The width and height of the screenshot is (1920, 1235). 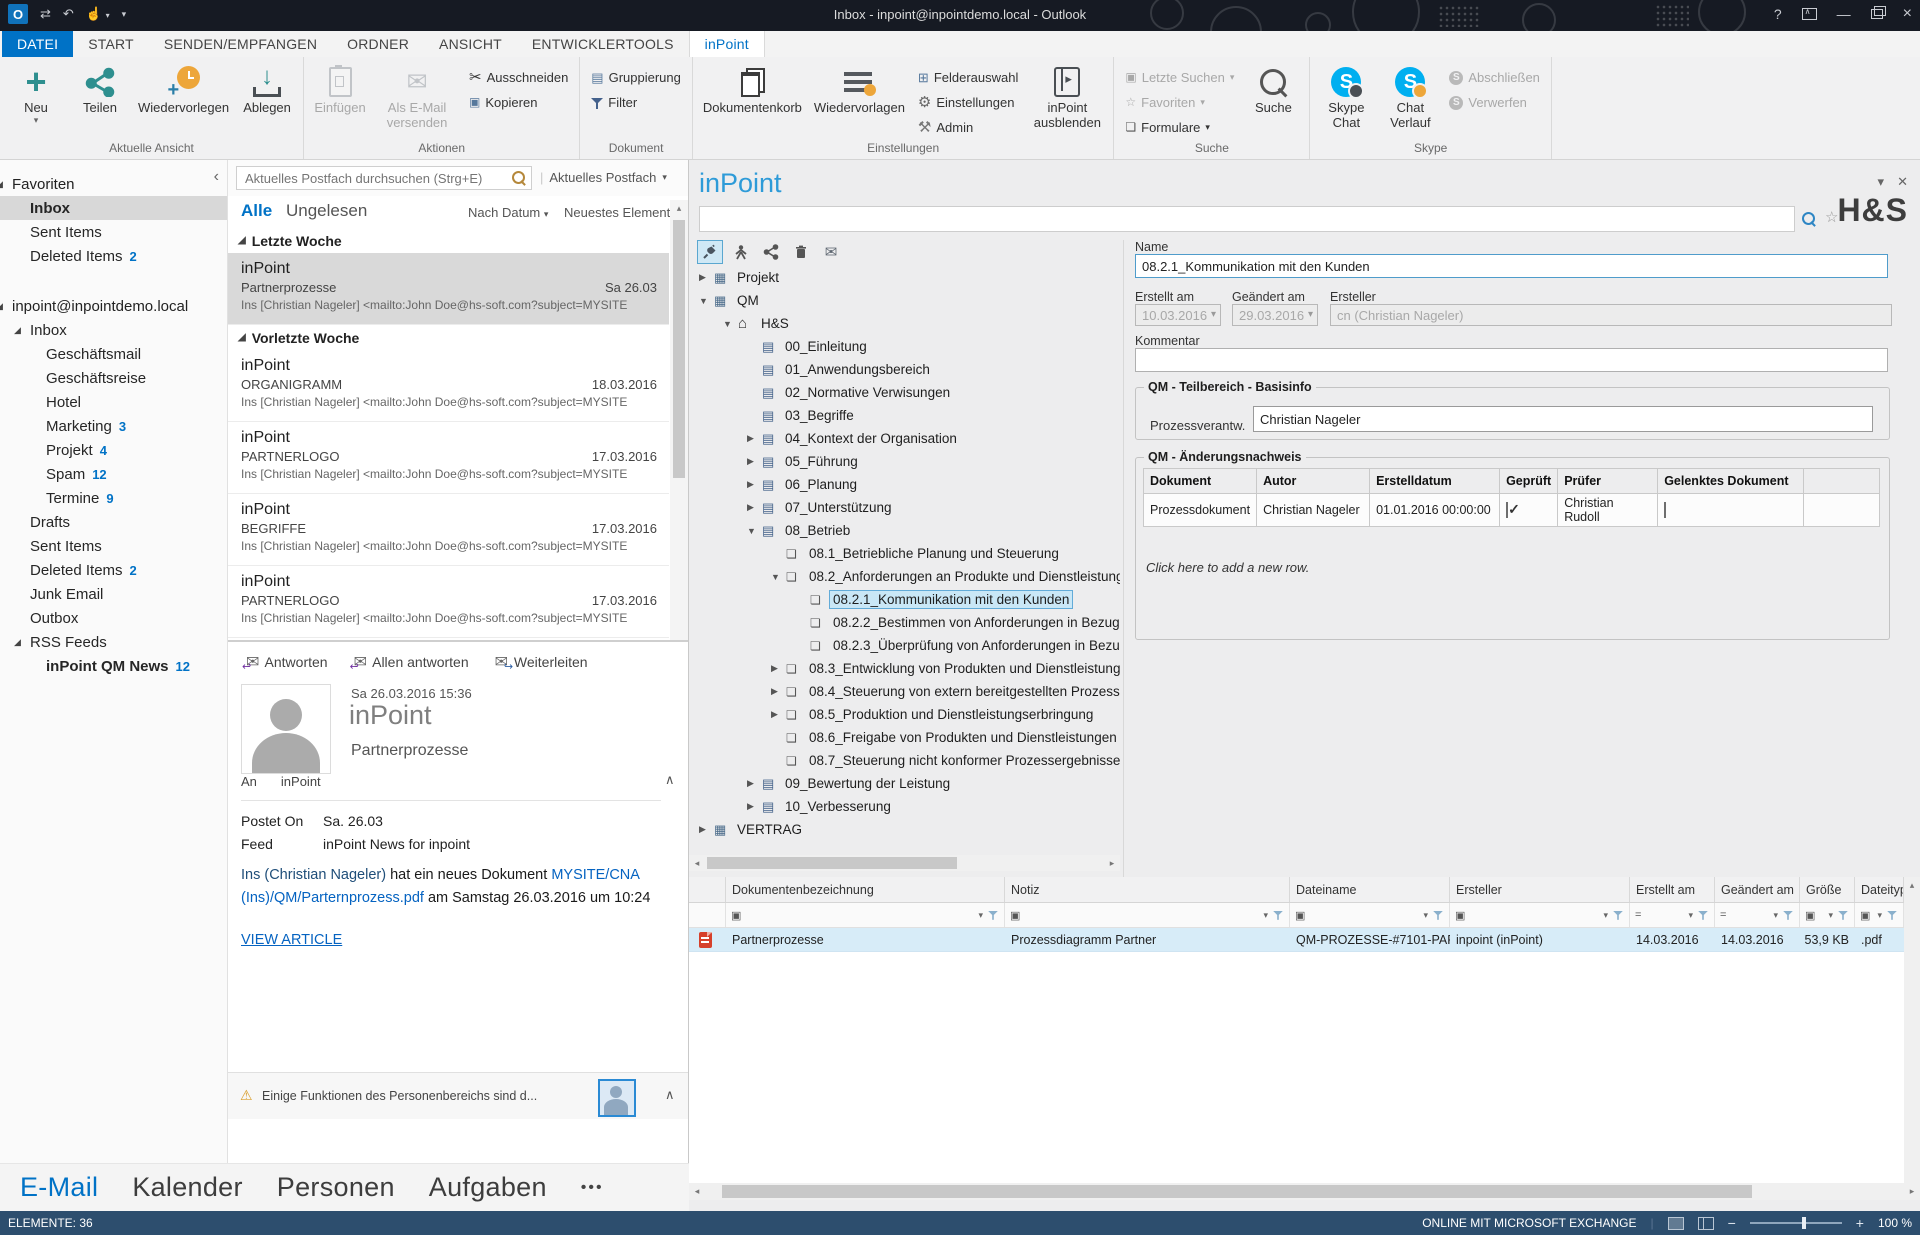 I want to click on column-header: Ersteller, so click(x=1540, y=889).